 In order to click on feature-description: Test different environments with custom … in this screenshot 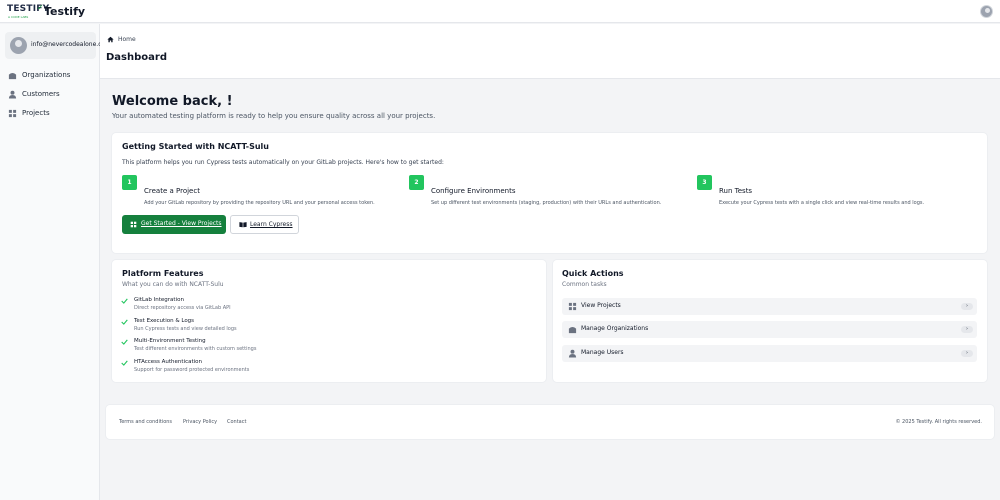, I will do `click(195, 349)`.